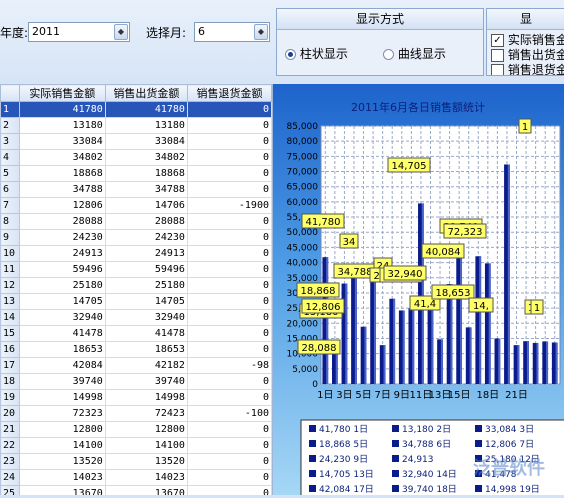 The image size is (564, 498). Describe the element at coordinates (146, 237) in the screenshot. I see `shipment-cell: 24230` at that location.